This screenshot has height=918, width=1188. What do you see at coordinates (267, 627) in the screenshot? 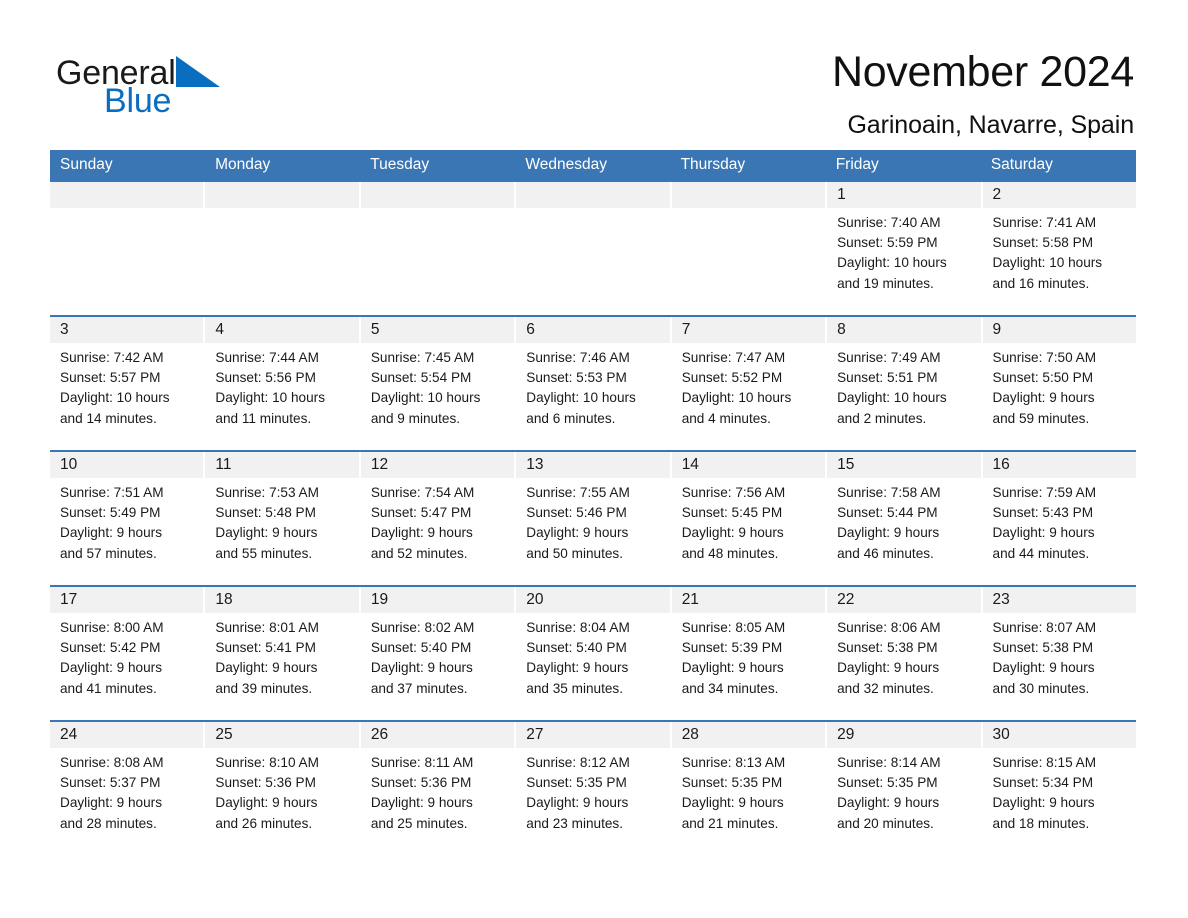
I see `day-detail-sunrise: Sunrise: 8:01 AM` at bounding box center [267, 627].